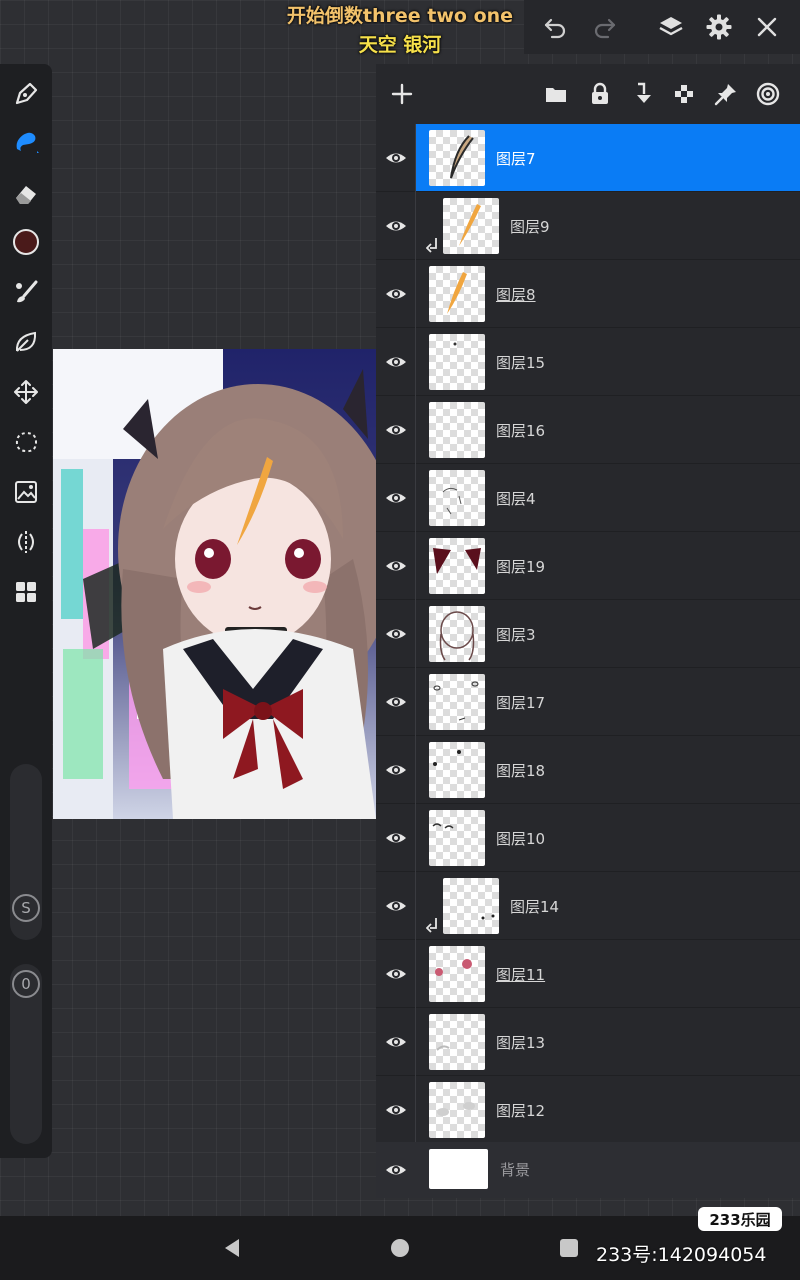  I want to click on close-icon, so click(767, 27).